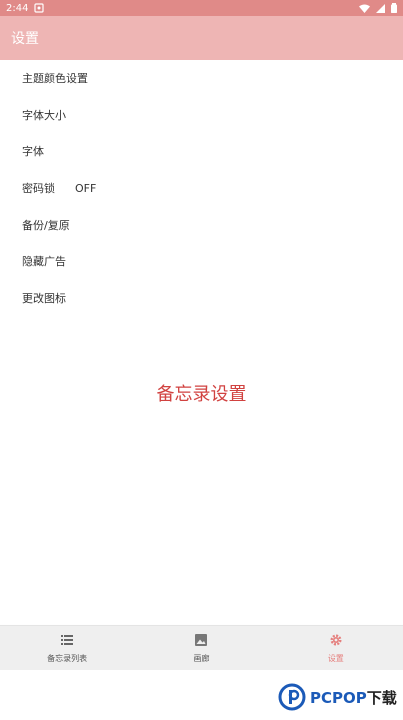 The width and height of the screenshot is (403, 720). I want to click on nav-item-gallery: 画廊, so click(201, 648).